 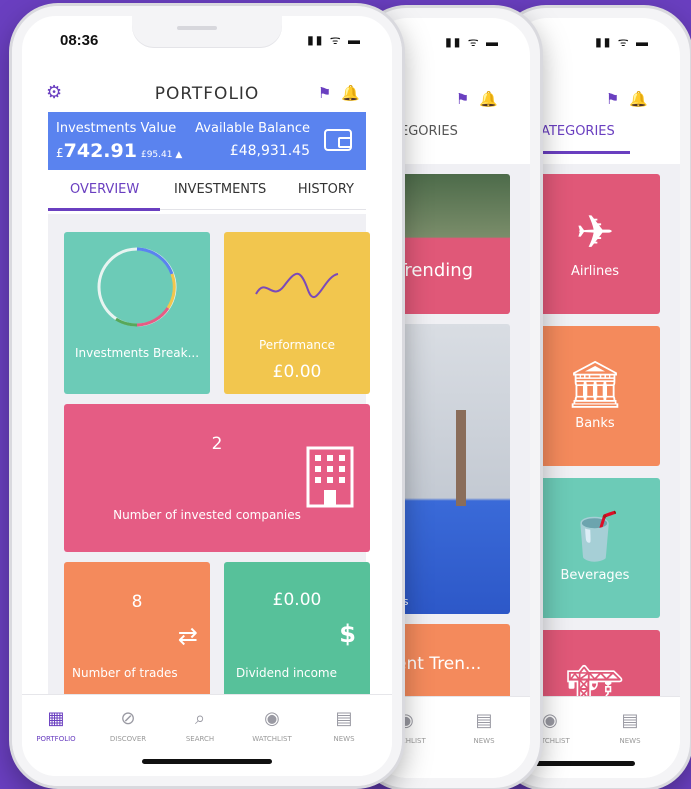 I want to click on bank-icon: 🏛, so click(x=595, y=384).